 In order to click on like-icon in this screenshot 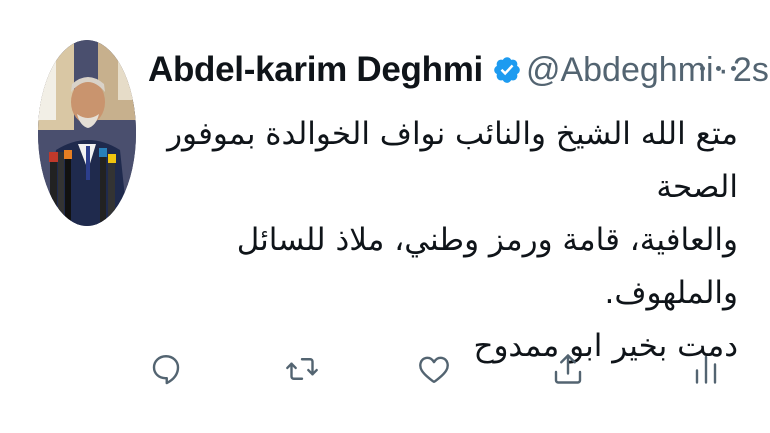, I will do `click(434, 369)`.